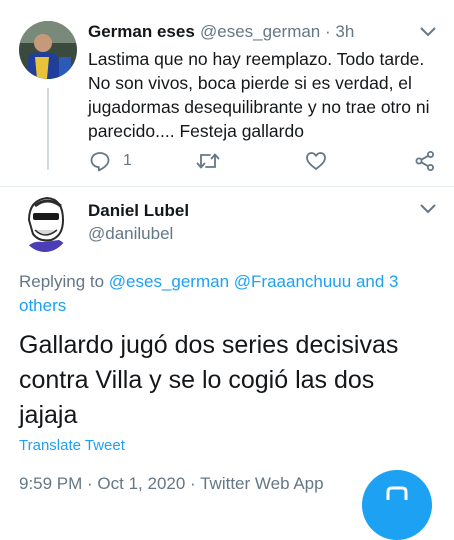 This screenshot has width=454, height=540. What do you see at coordinates (130, 234) in the screenshot?
I see `author-handle: @danilubel` at bounding box center [130, 234].